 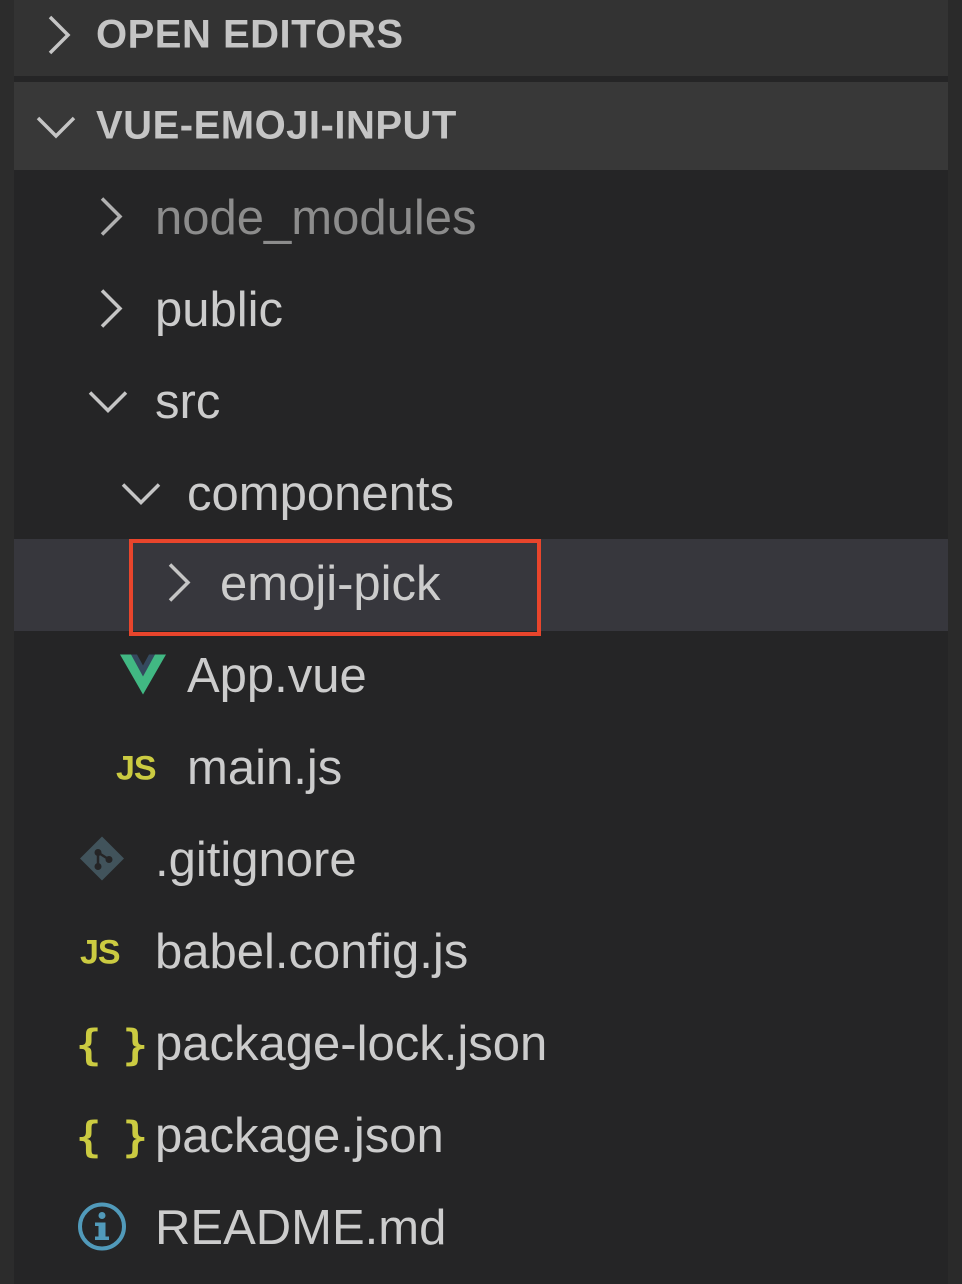 What do you see at coordinates (299, 1135) in the screenshot?
I see `tree-item-label: package.json` at bounding box center [299, 1135].